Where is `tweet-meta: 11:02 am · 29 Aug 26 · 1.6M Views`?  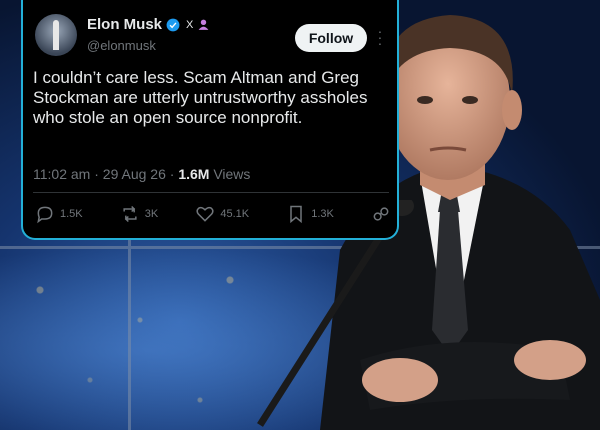 tweet-meta: 11:02 am · 29 Aug 26 · 1.6M Views is located at coordinates (141, 174).